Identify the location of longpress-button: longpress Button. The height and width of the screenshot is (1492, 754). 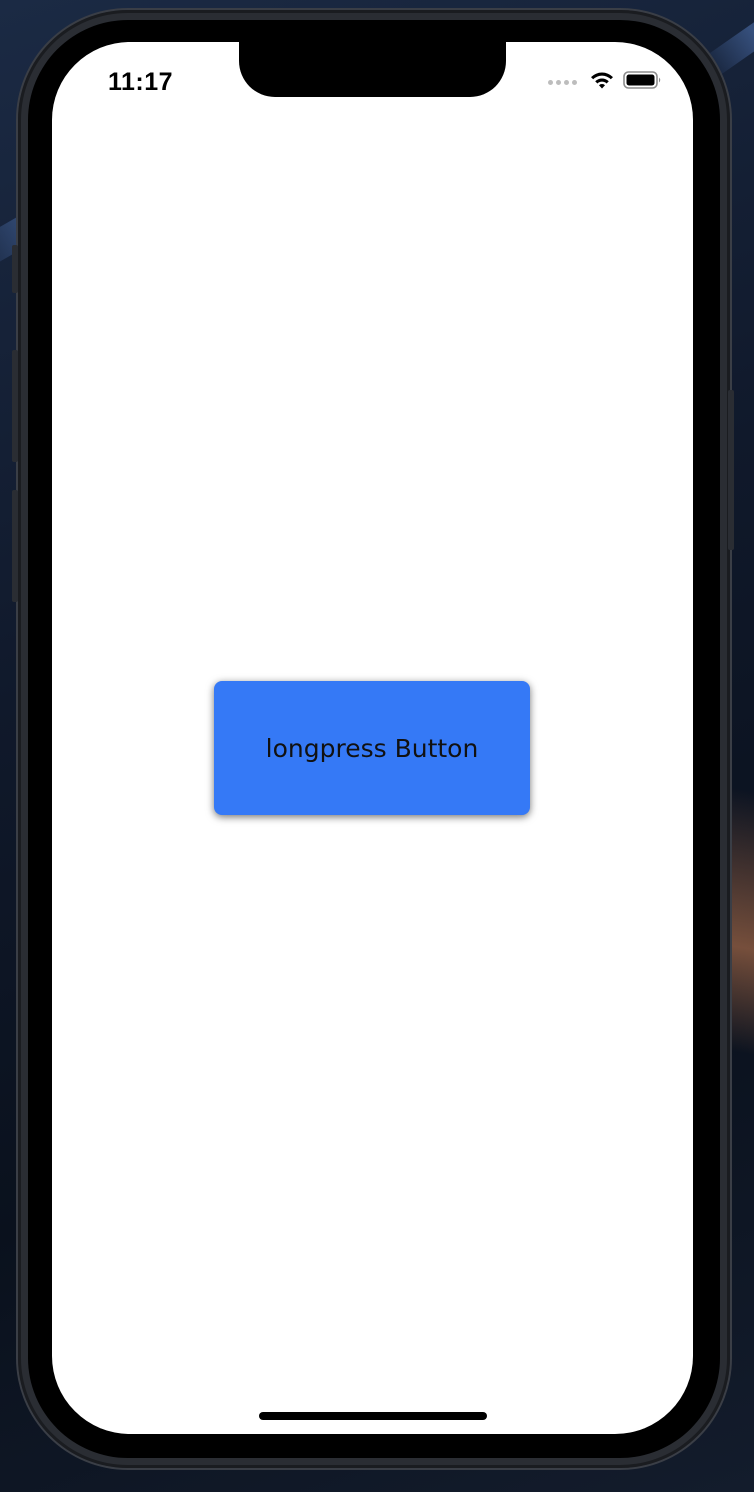
(372, 748).